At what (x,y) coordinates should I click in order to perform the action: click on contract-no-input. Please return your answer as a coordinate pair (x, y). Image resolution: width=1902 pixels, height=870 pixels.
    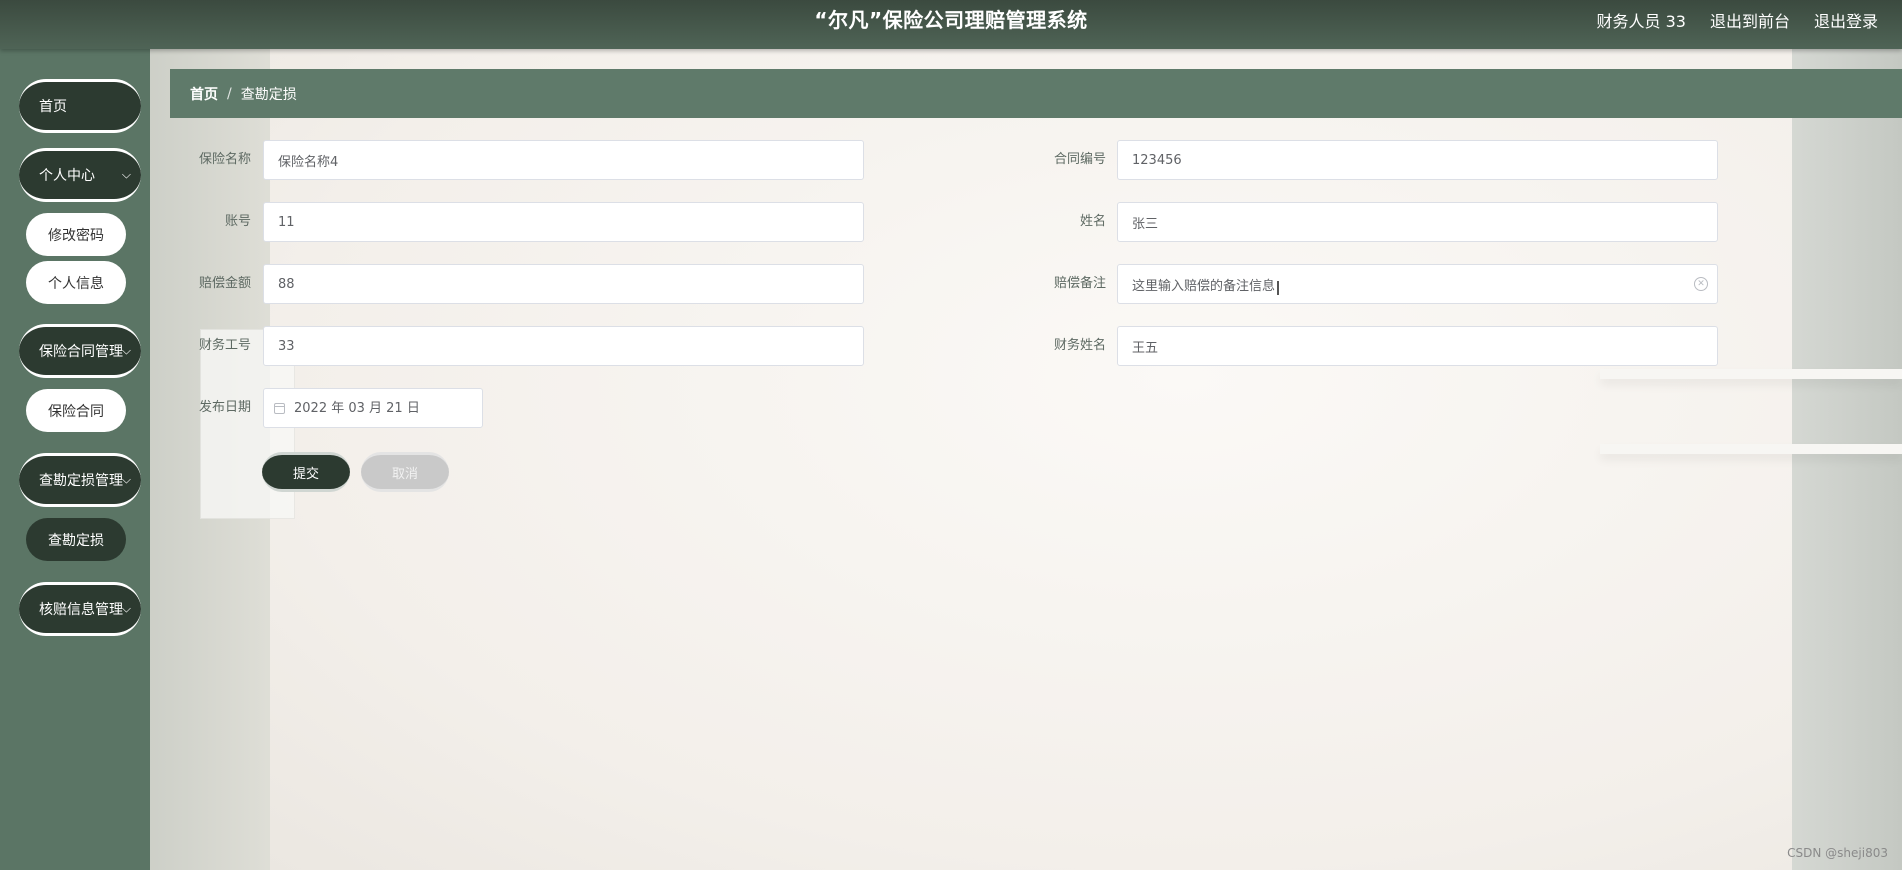
    Looking at the image, I should click on (1417, 160).